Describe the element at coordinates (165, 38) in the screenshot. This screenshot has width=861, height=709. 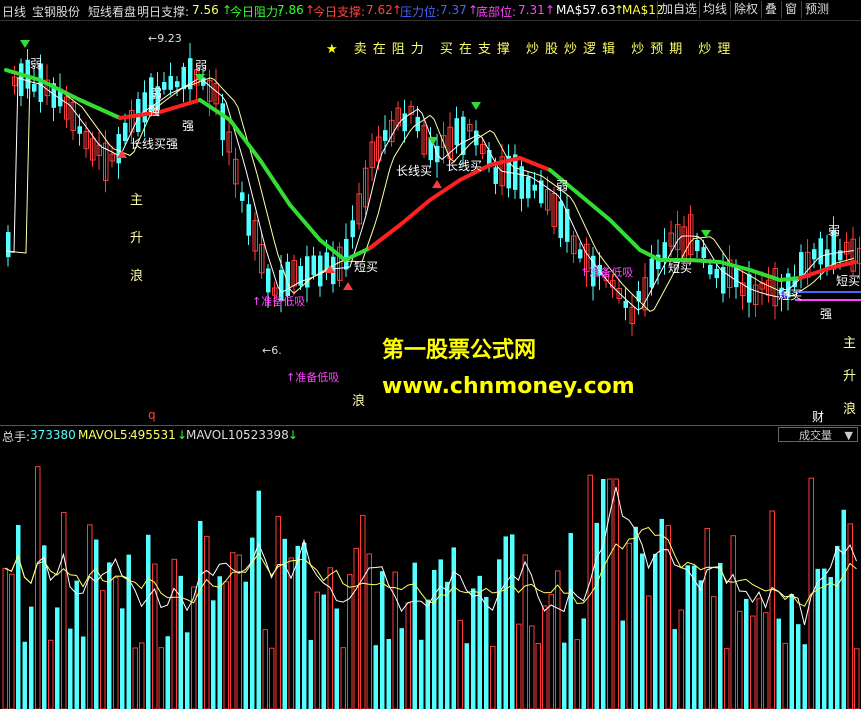
I see `high-price-label: ←9.23` at that location.